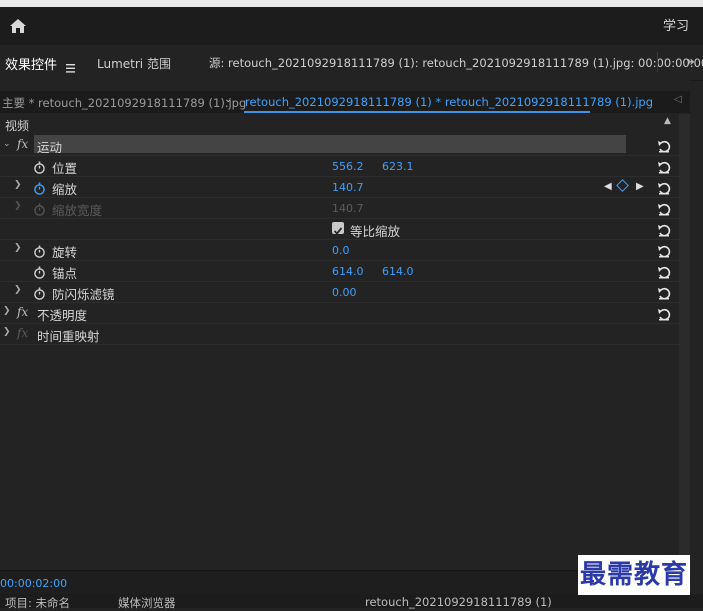  Describe the element at coordinates (351, 26) in the screenshot. I see `top-bar: 学习` at that location.